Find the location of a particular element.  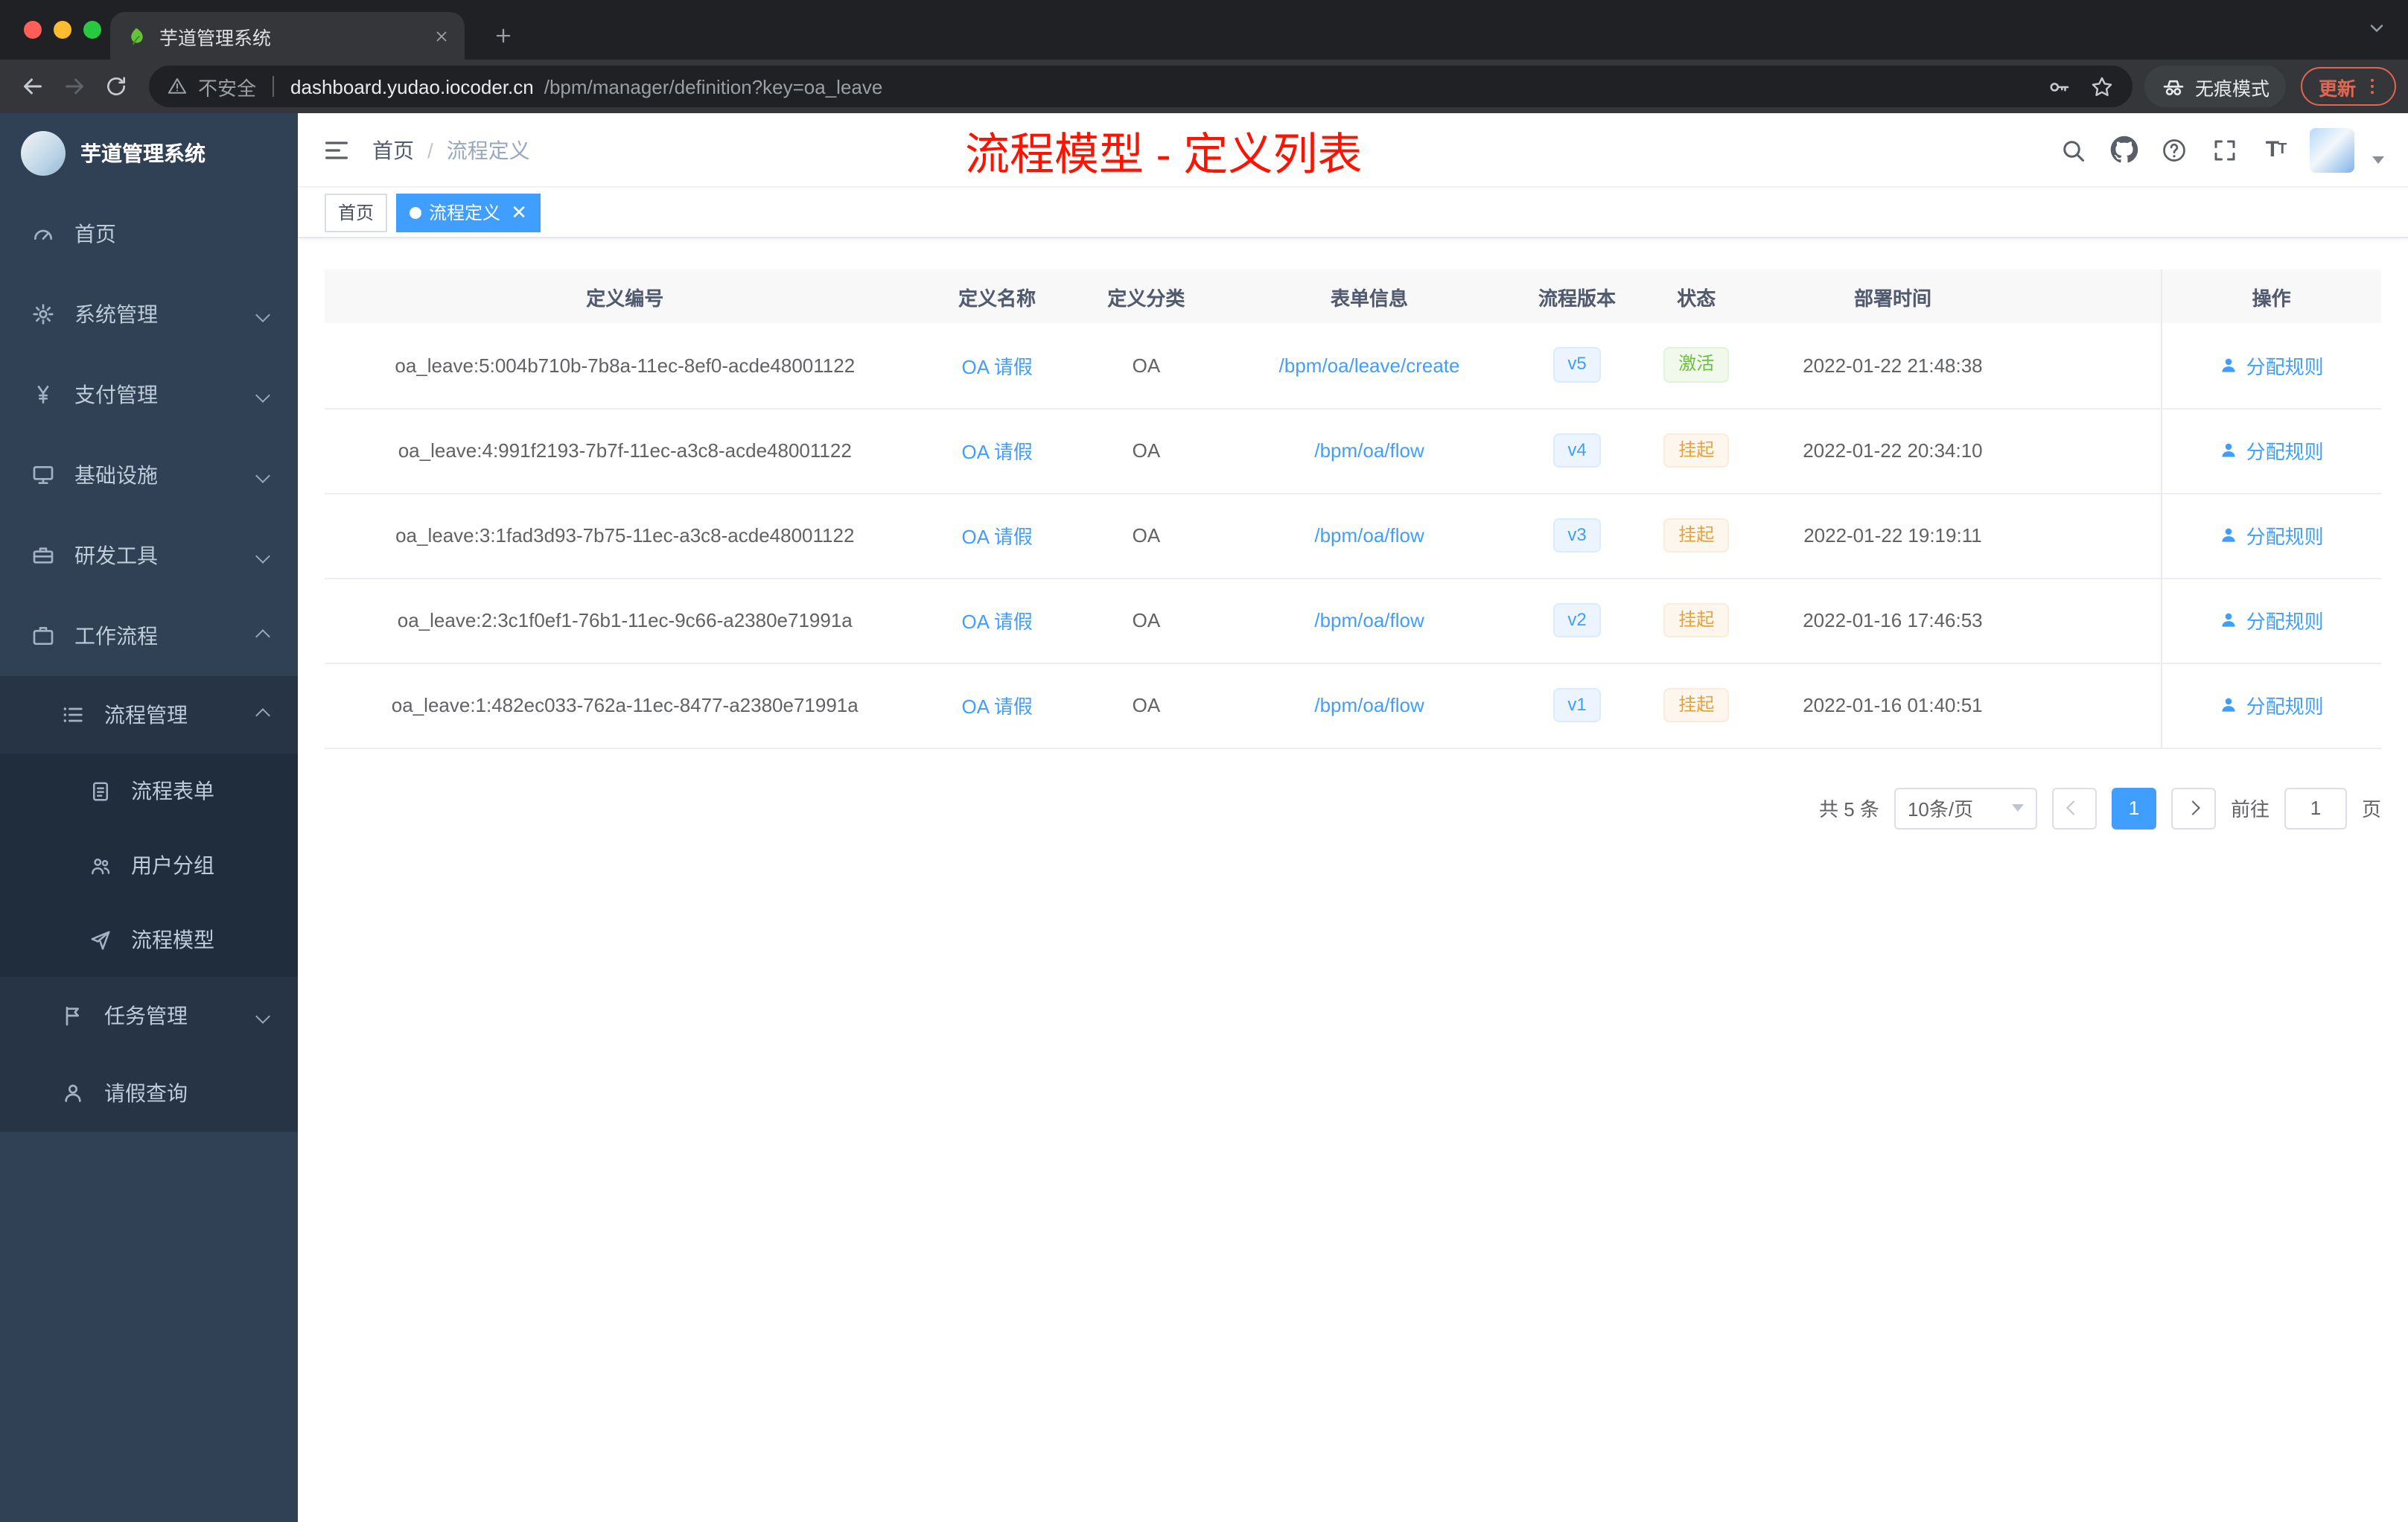

font-size-icon: TT is located at coordinates (2275, 149).